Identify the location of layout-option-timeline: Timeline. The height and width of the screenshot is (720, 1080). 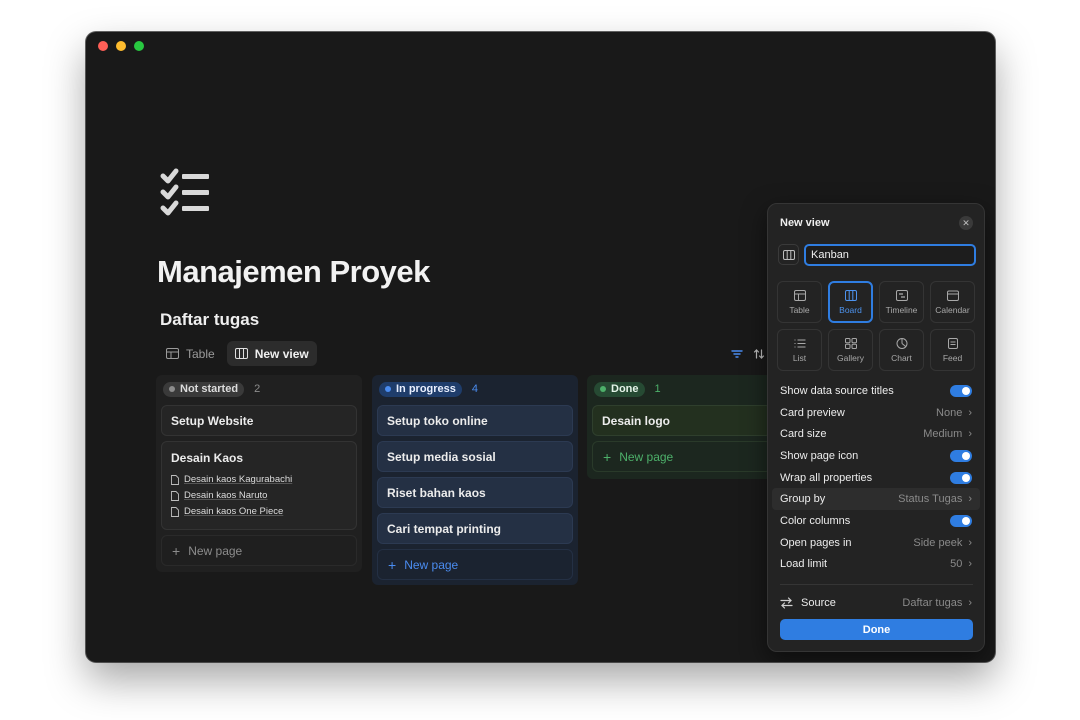
(901, 302).